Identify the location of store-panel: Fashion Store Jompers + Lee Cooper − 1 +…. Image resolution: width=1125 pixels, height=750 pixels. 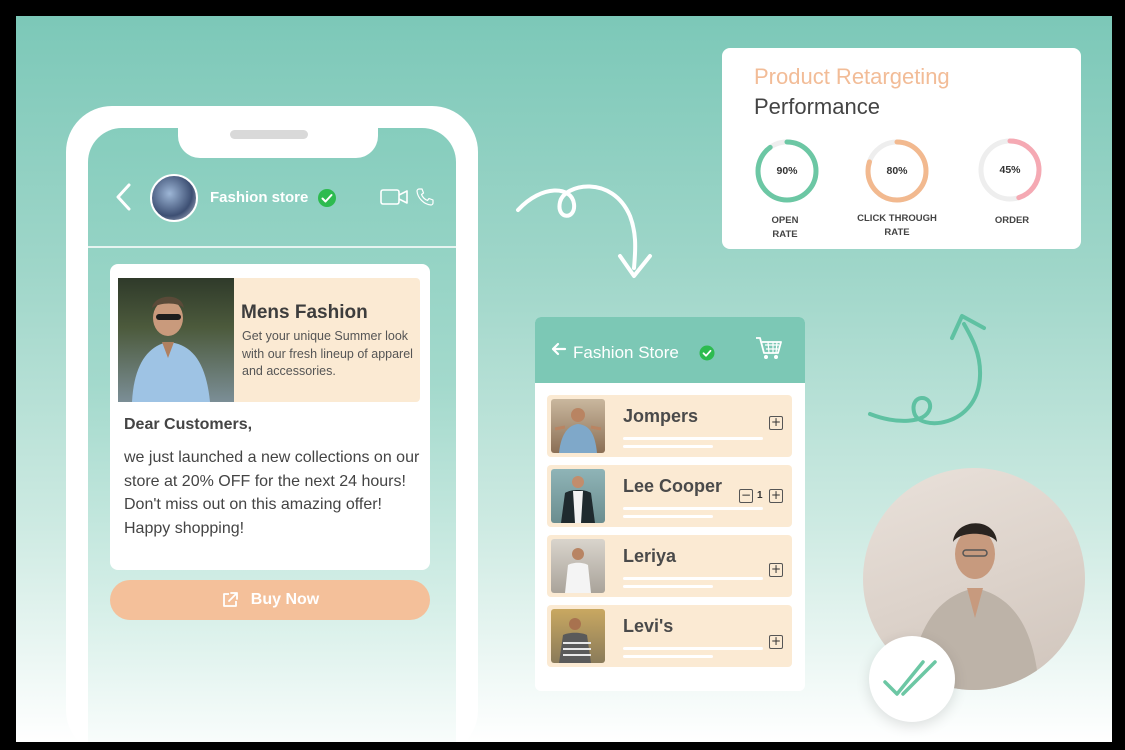
(670, 504).